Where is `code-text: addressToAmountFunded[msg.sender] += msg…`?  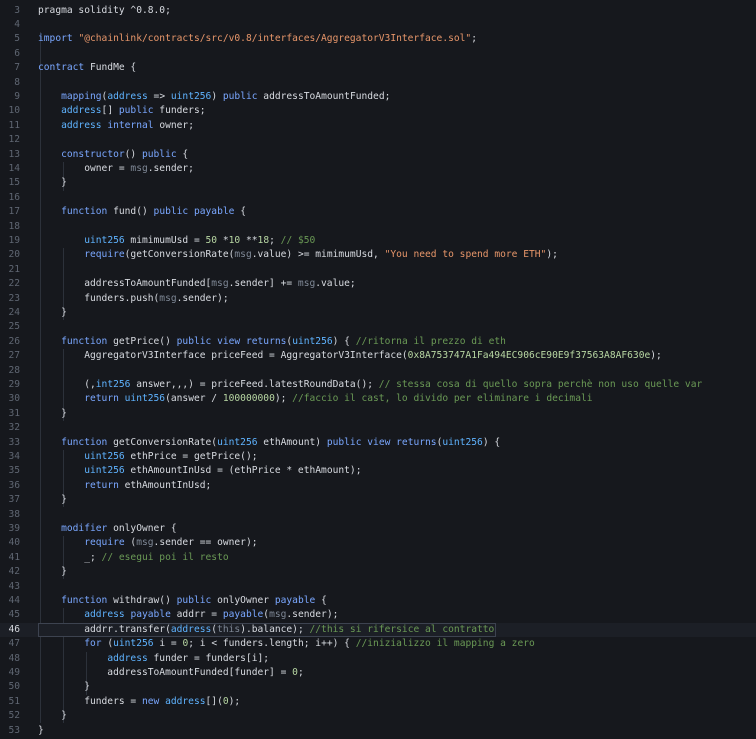 code-text: addressToAmountFunded[msg.sender] += msg… is located at coordinates (196, 284).